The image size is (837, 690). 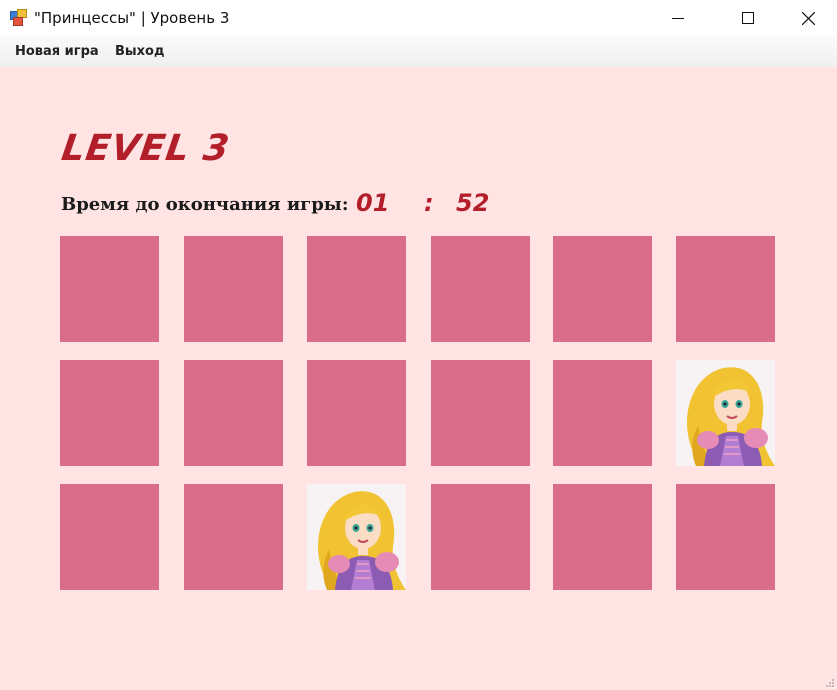 I want to click on window-title-bar: "Принцессы" | Уровень 3, so click(x=418, y=18).